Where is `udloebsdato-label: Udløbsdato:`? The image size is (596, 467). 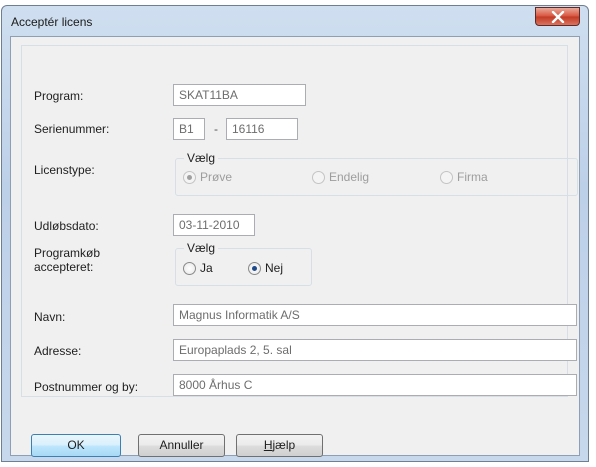 udloebsdato-label: Udløbsdato: is located at coordinates (66, 226).